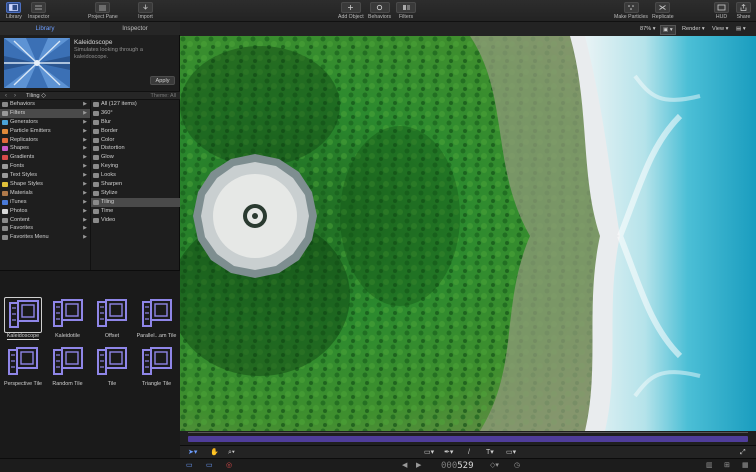 The image size is (756, 472). Describe the element at coordinates (135, 211) in the screenshot. I see `subcategory-item: Time` at that location.